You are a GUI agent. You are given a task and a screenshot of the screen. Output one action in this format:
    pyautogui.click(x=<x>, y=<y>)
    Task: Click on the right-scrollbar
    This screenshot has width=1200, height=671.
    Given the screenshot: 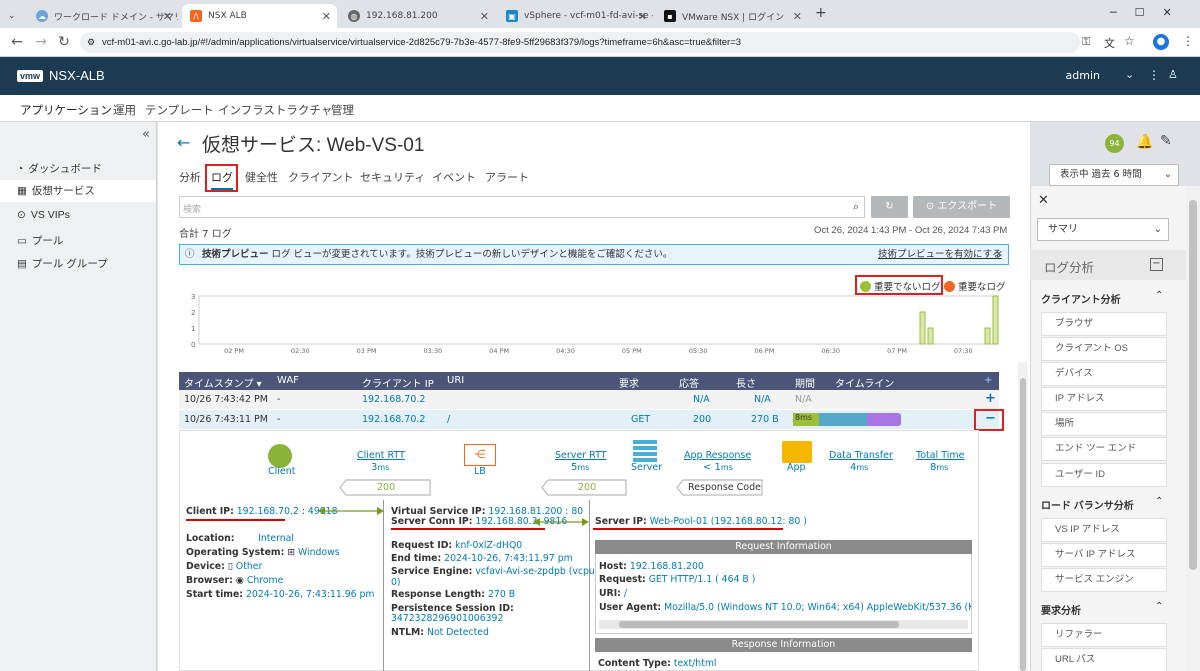 What is the action you would take?
    pyautogui.click(x=1193, y=428)
    